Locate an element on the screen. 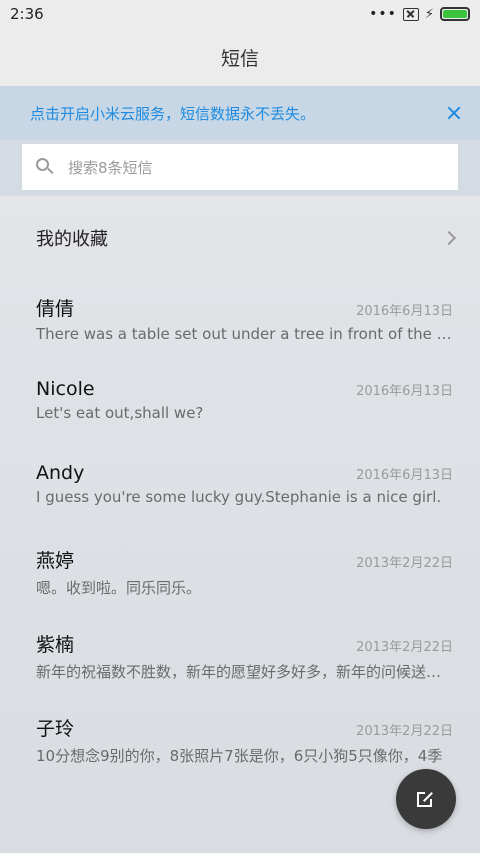 This screenshot has height=853, width=480. message-preview: 新年的祝福数不胜数，新年的愿望好多好多，新年的问候送给你 is located at coordinates (244, 672).